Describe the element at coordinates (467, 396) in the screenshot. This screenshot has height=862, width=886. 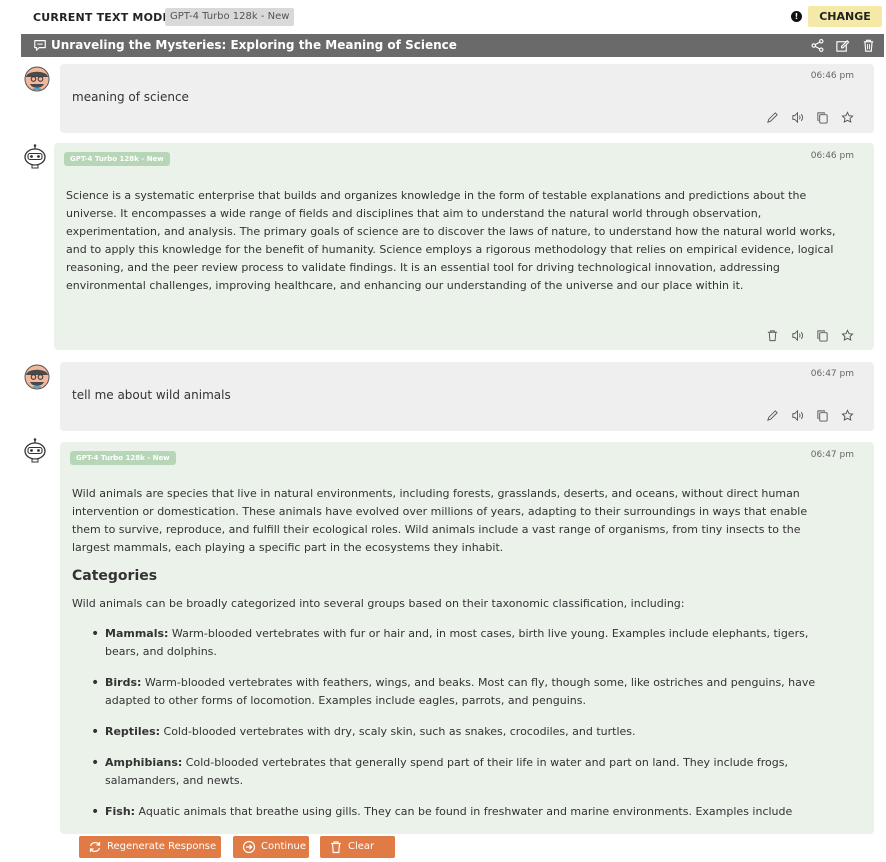
I see `user-message: 06:47 pm tell me about wild animals` at that location.